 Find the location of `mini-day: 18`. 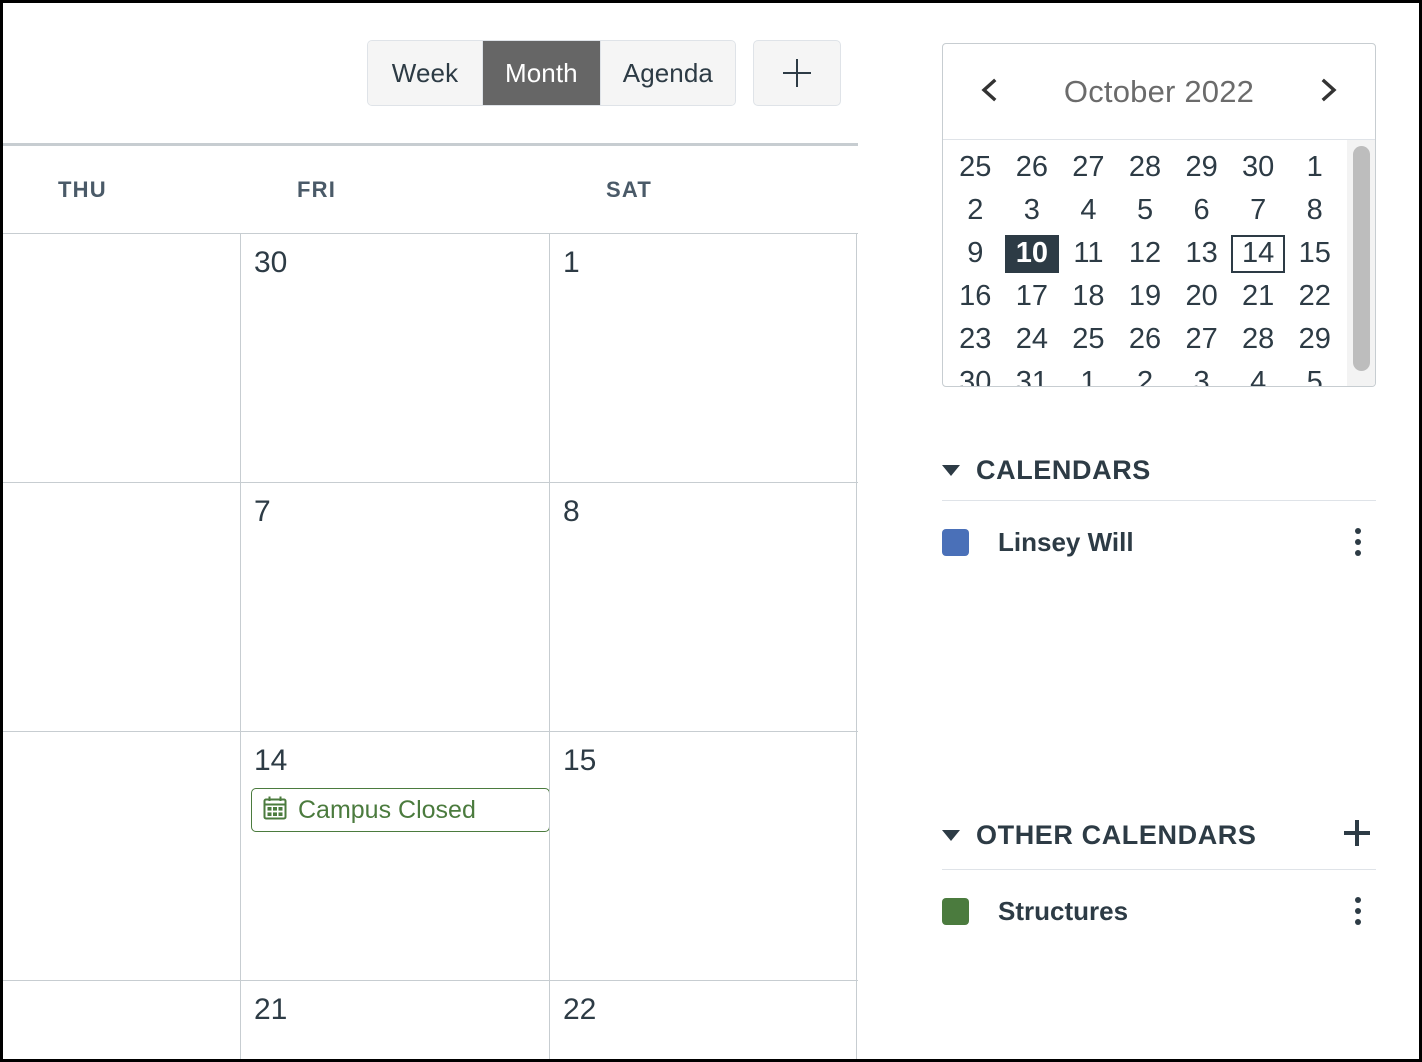

mini-day: 18 is located at coordinates (1088, 297).